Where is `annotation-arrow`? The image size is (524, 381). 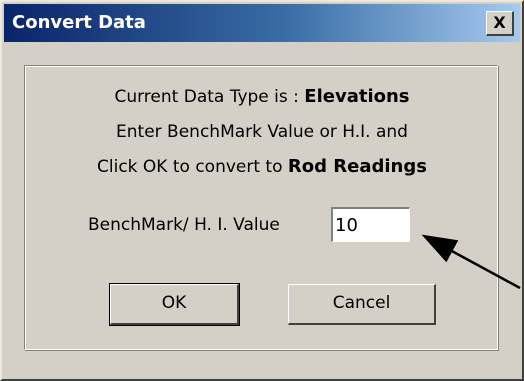
annotation-arrow is located at coordinates (471, 262).